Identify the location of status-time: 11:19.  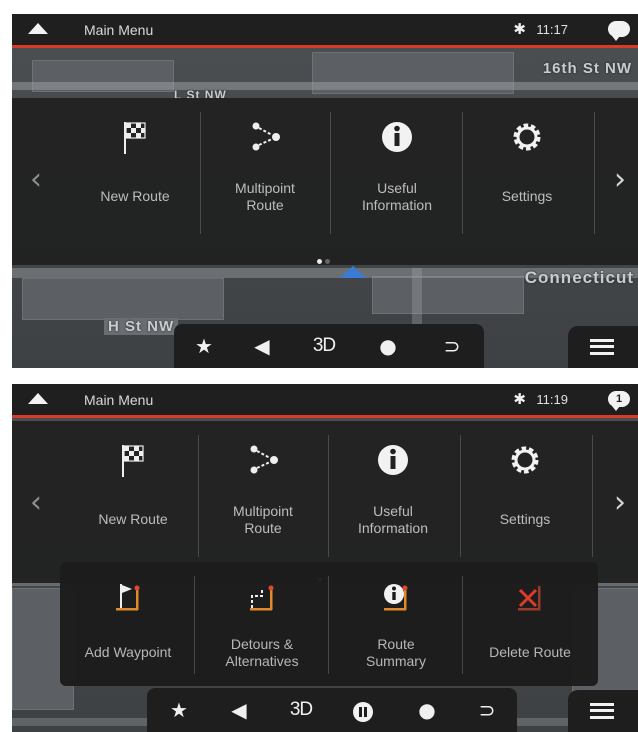
(552, 399).